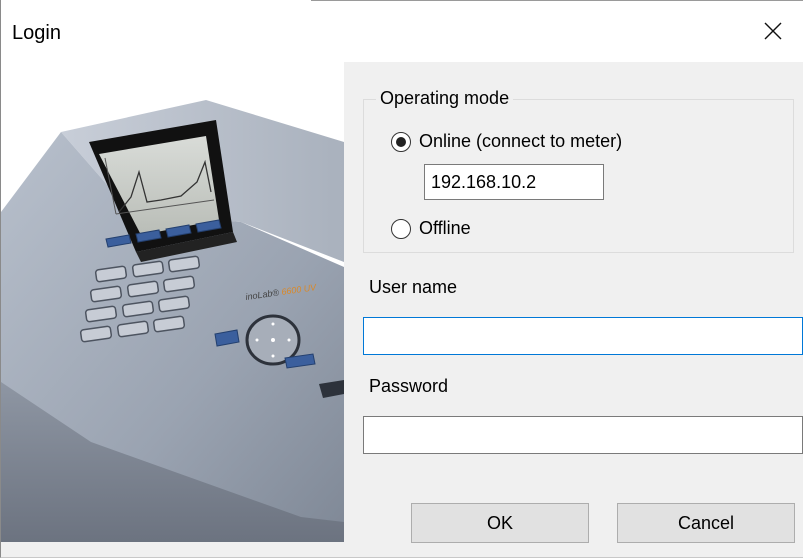 The width and height of the screenshot is (803, 558). What do you see at coordinates (402, 31) in the screenshot?
I see `title-bar: Login` at bounding box center [402, 31].